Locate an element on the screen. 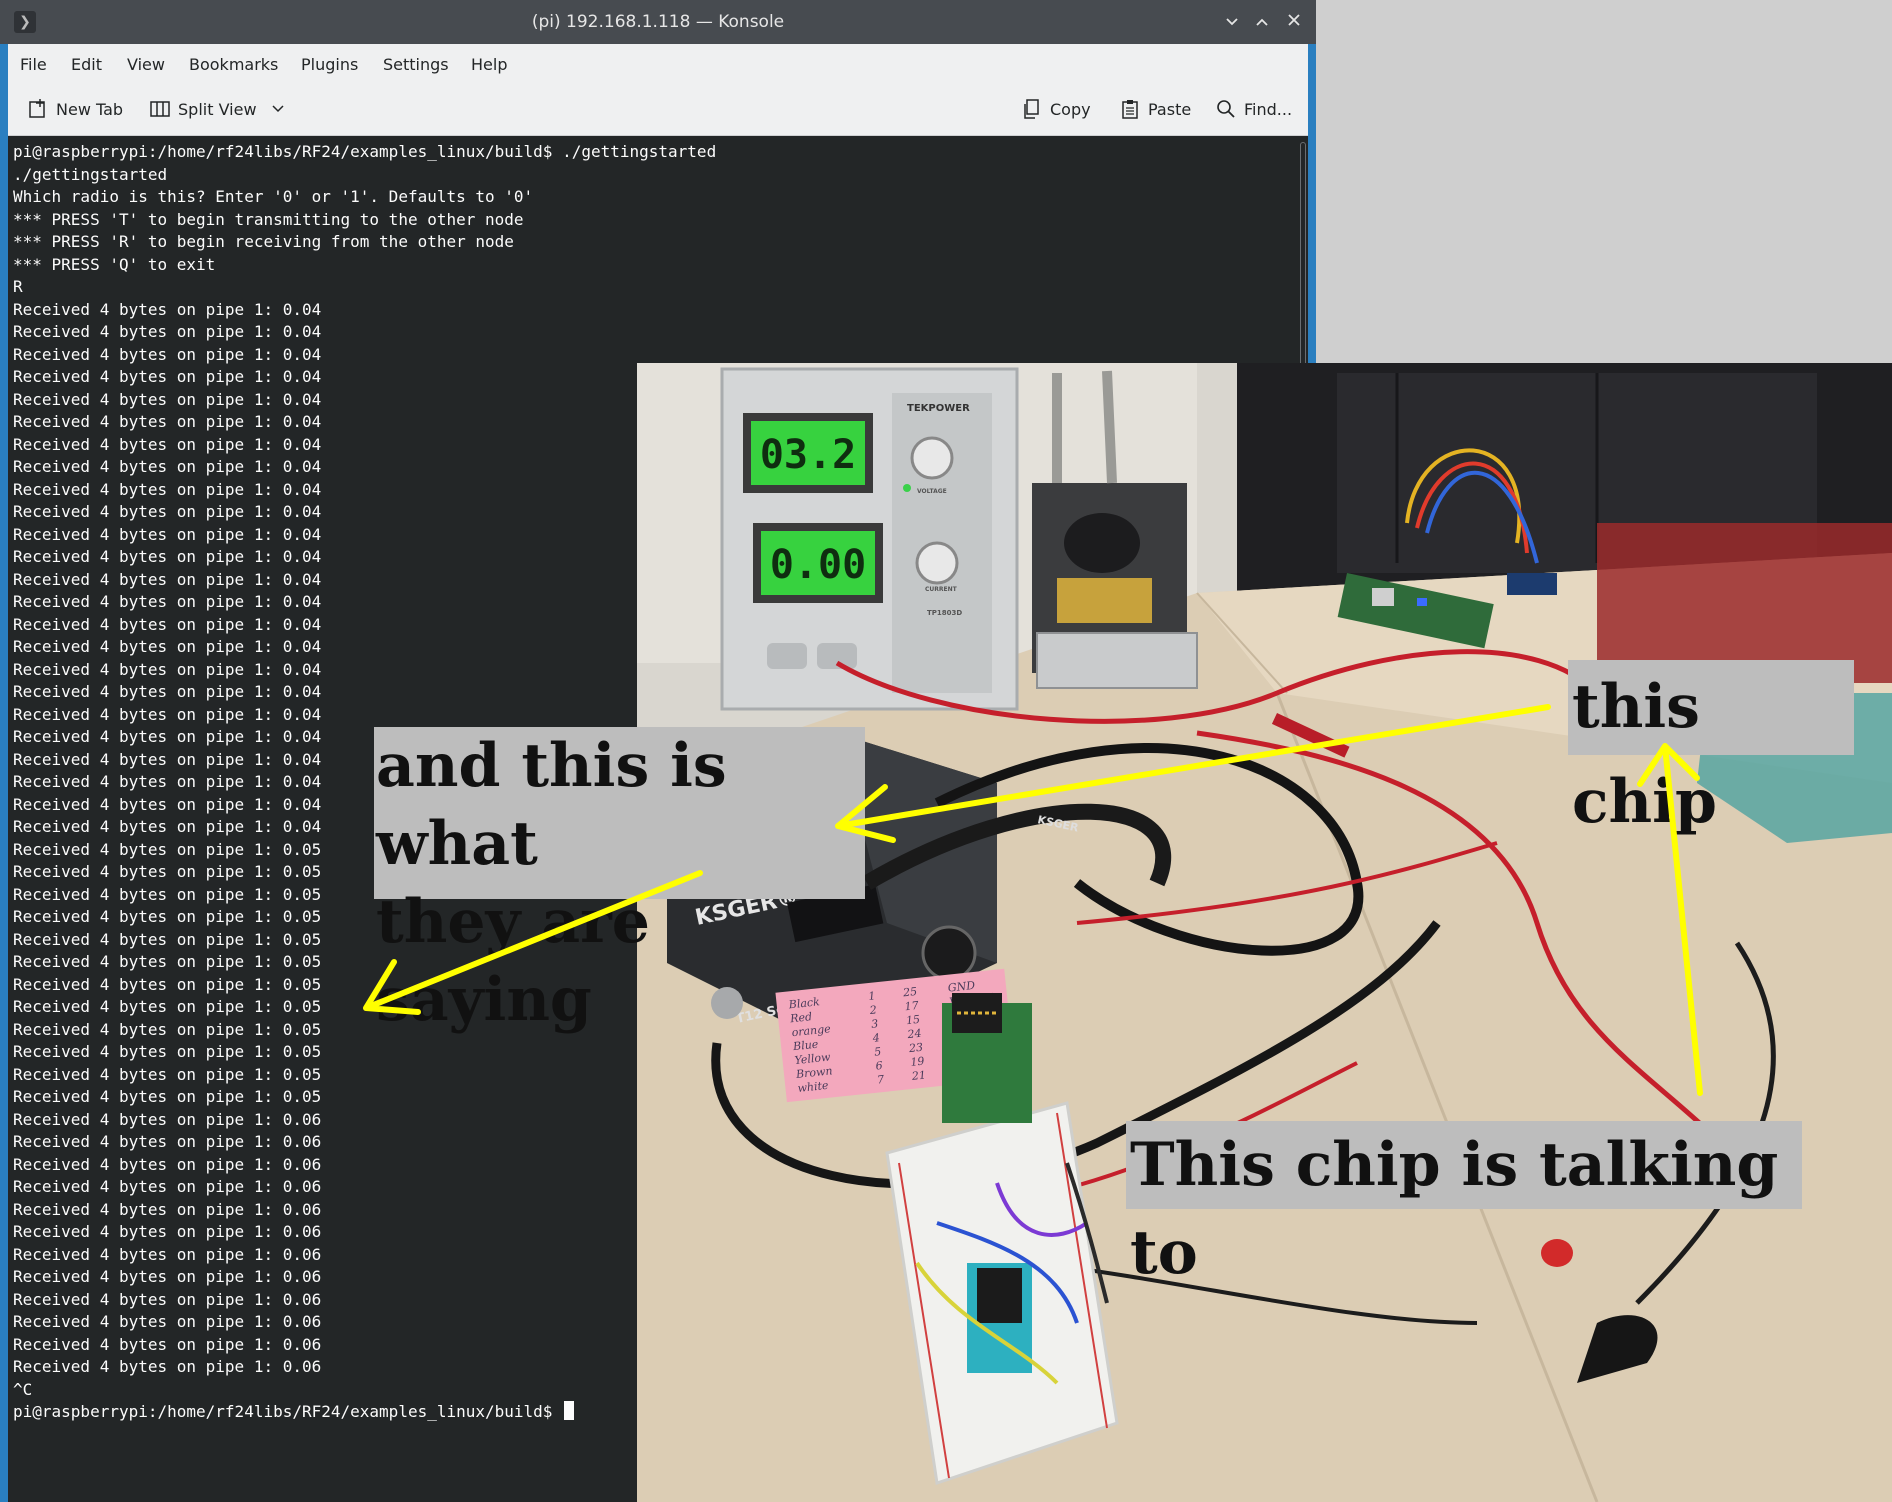 The height and width of the screenshot is (1502, 1892). callout-saying-line1: and this is what is located at coordinates (551, 805).